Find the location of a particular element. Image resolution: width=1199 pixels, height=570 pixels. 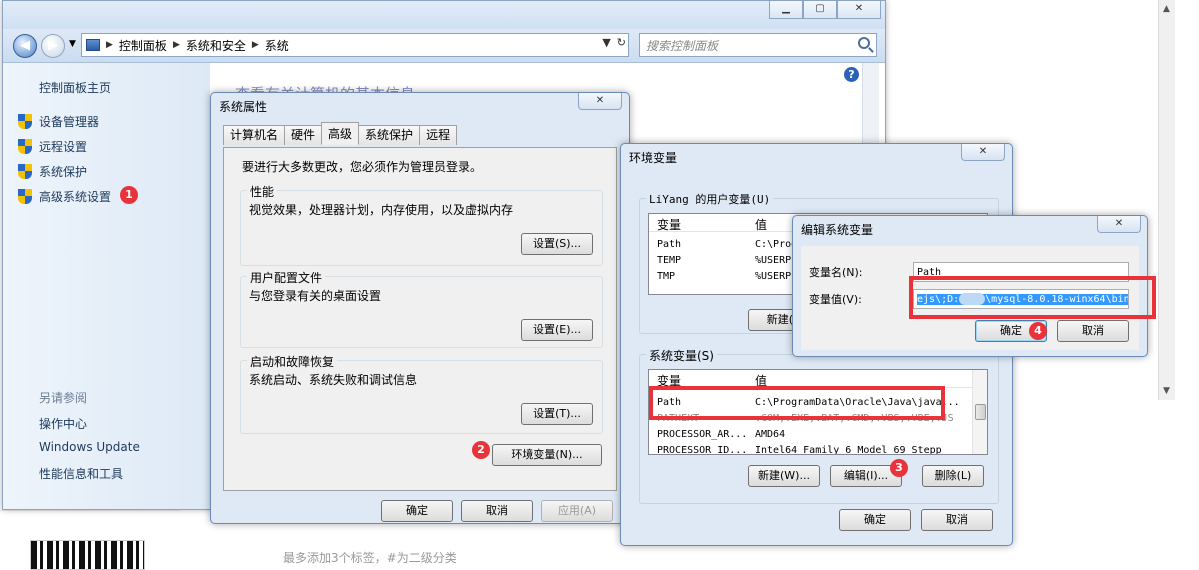

tab-advanced: 高级 is located at coordinates (340, 133).